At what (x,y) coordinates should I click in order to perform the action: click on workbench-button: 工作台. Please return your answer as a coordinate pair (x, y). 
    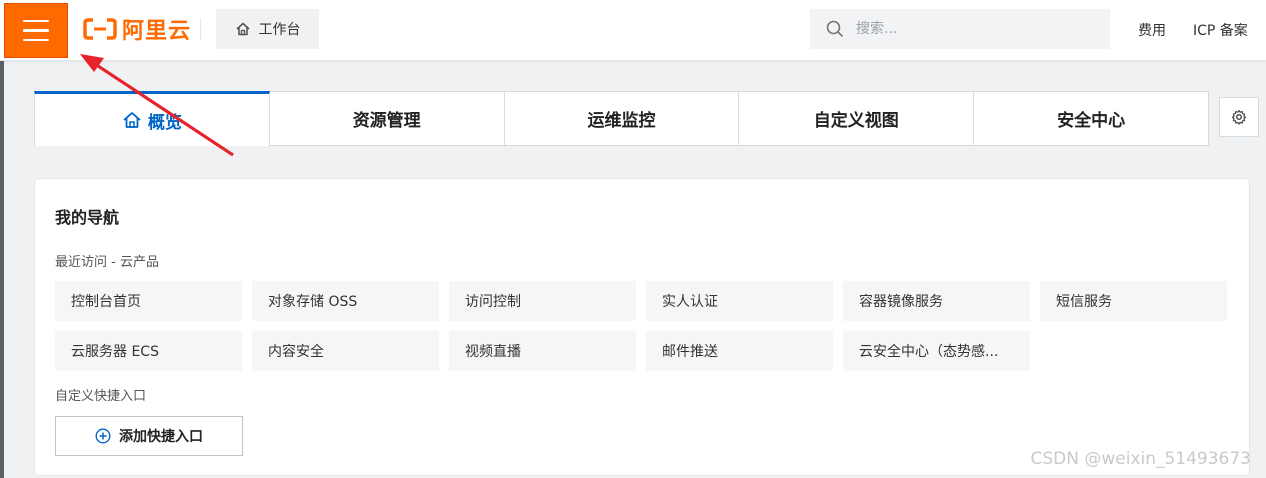
    Looking at the image, I should click on (267, 29).